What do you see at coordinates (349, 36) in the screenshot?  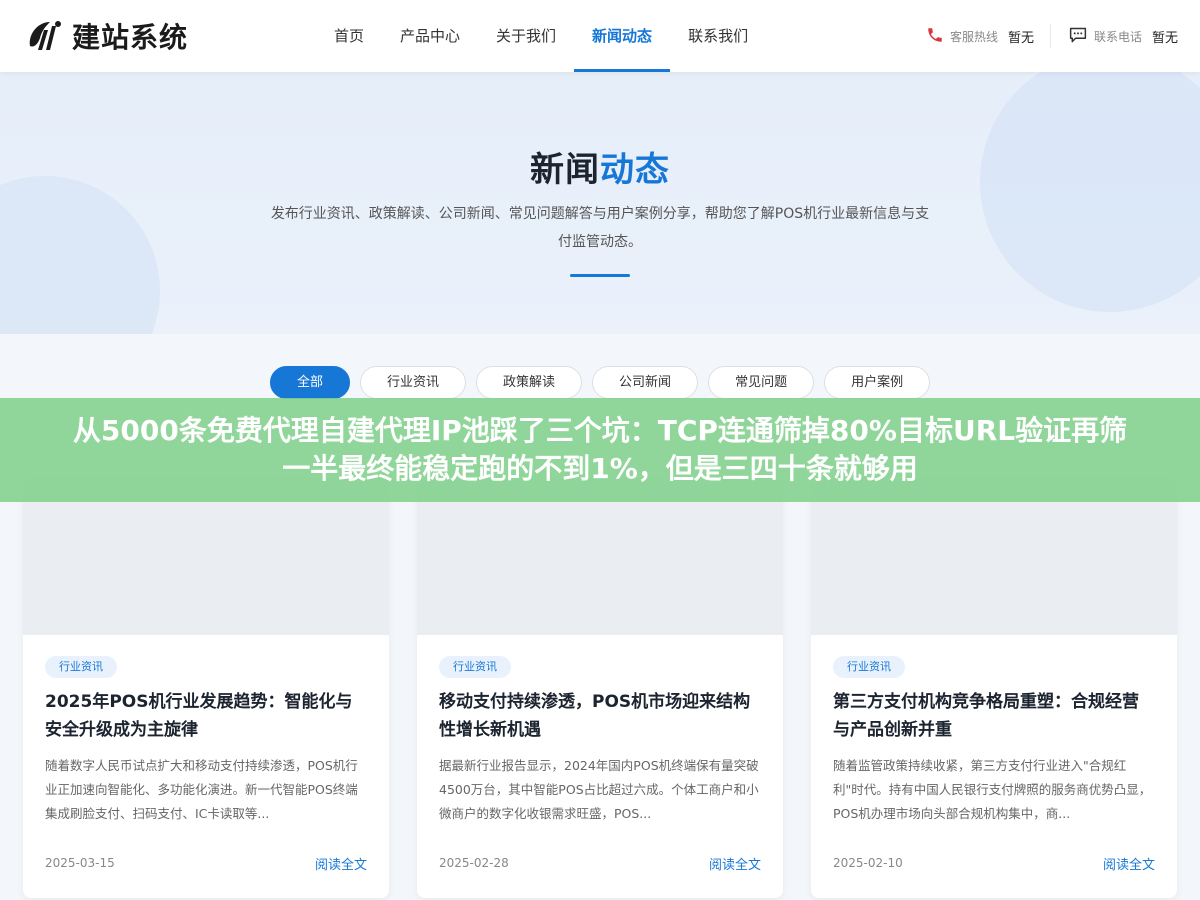 I see `nav-home: 首页` at bounding box center [349, 36].